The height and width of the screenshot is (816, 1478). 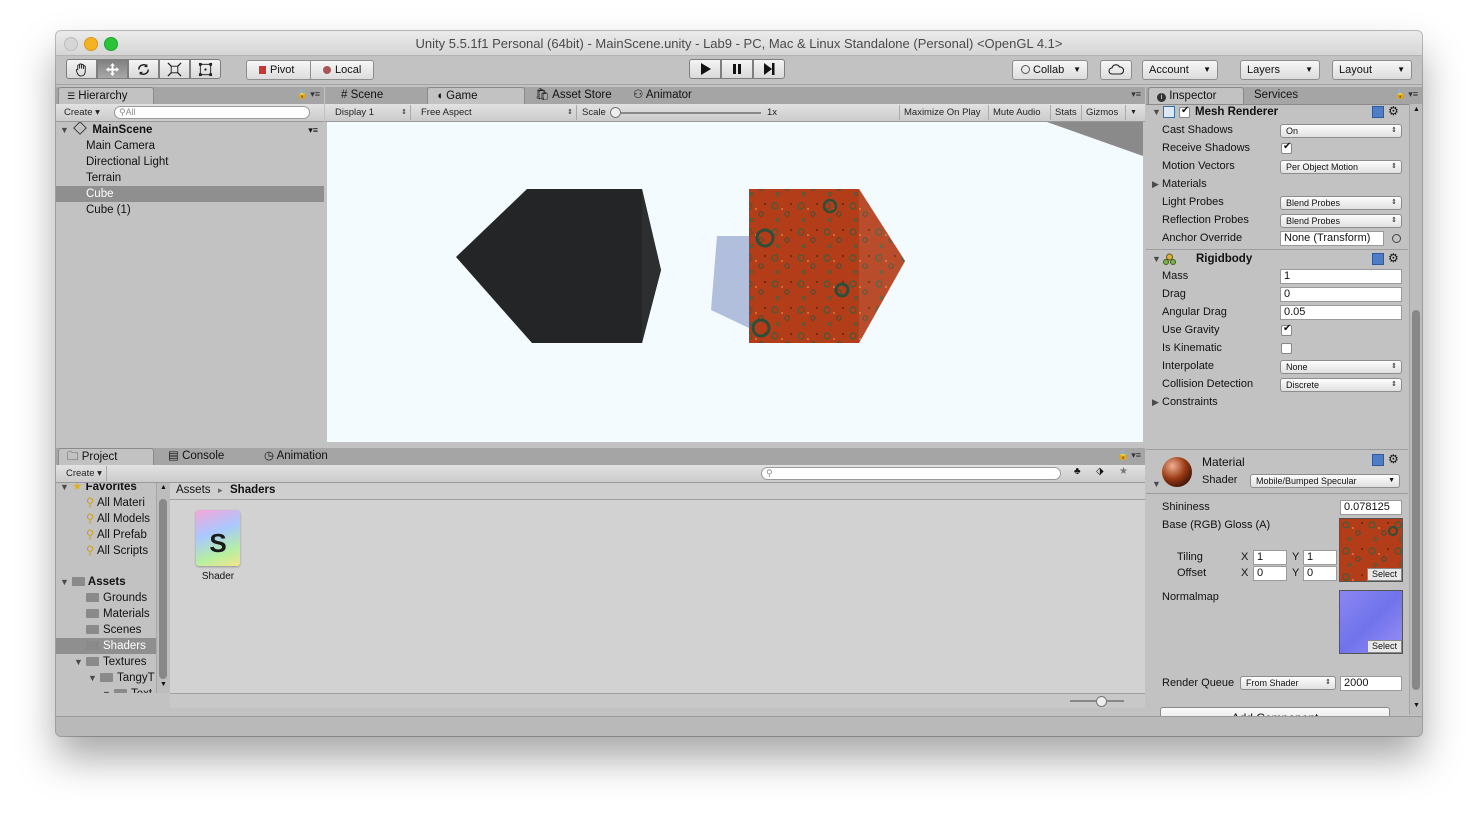 What do you see at coordinates (190, 162) in the screenshot?
I see `hierarchy-item: Directional Light` at bounding box center [190, 162].